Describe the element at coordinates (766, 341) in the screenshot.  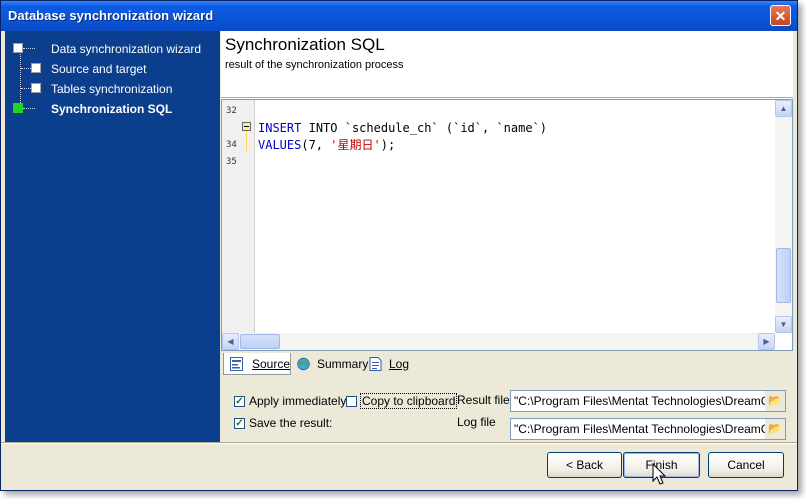
I see `scroll-right-icon: ▶` at that location.